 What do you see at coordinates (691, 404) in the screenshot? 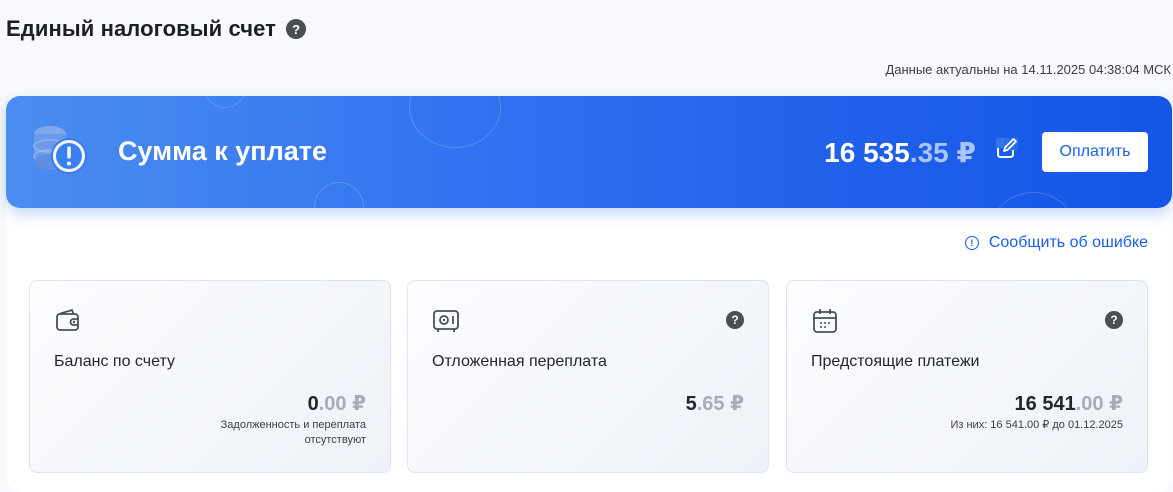
I see `amount-integer: 5` at bounding box center [691, 404].